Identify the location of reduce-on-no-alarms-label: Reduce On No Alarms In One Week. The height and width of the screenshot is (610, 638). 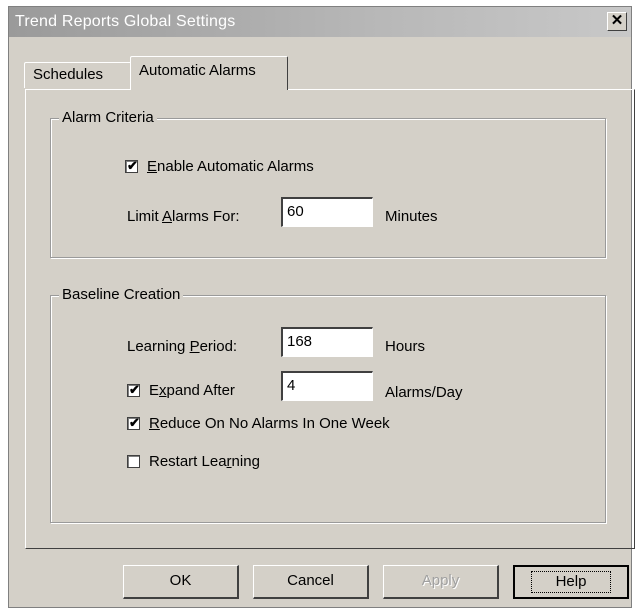
(269, 423).